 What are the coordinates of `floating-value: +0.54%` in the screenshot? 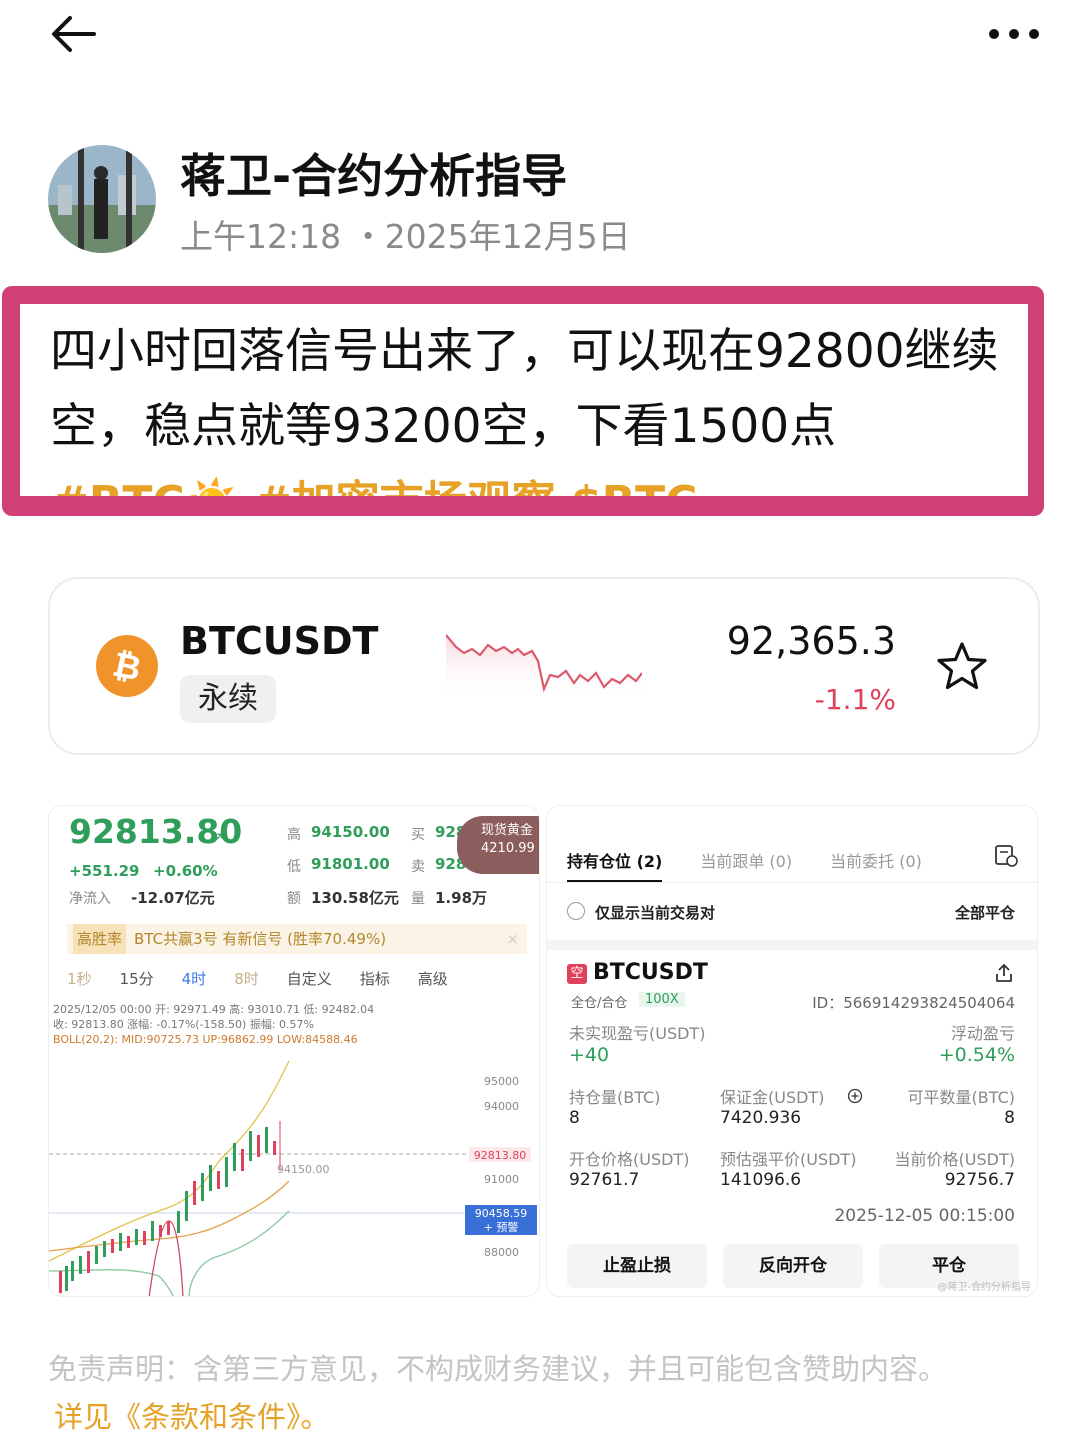 It's located at (976, 1055).